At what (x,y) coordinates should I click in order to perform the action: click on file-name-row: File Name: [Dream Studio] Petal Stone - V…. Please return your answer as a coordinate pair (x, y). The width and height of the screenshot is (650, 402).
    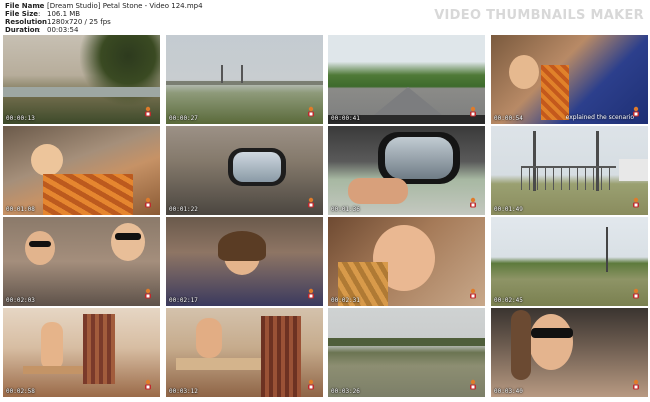
    Looking at the image, I should click on (104, 6).